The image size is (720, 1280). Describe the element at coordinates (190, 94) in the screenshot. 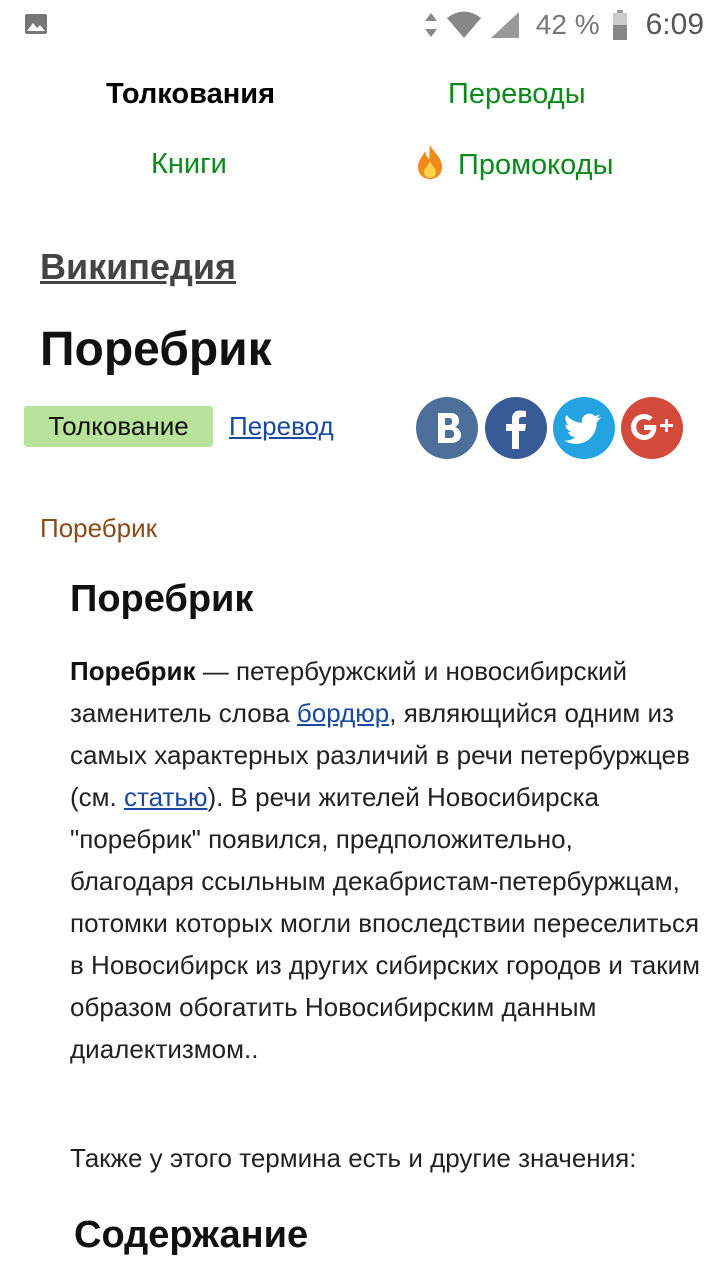

I see `nav-interpretations: Толкования` at that location.